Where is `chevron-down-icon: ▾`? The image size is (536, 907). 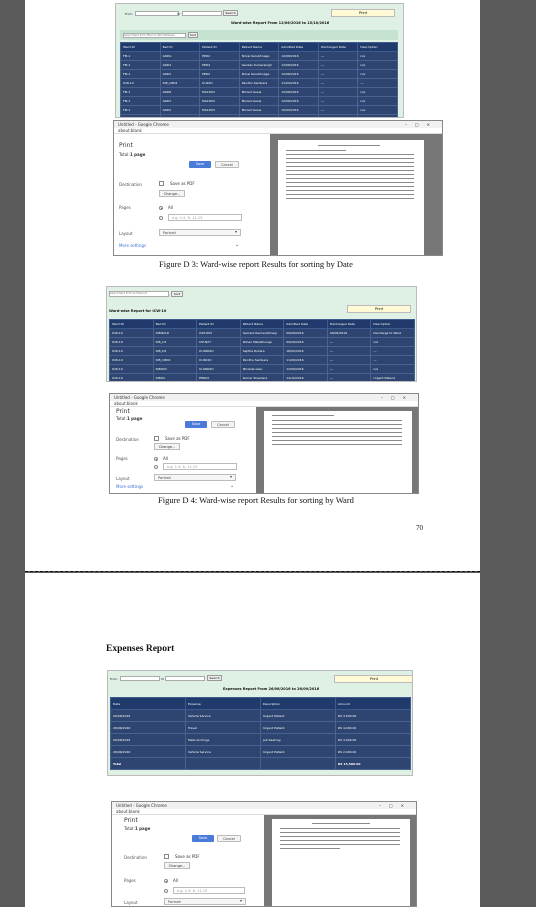
chevron-down-icon: ▾ is located at coordinates (241, 900).